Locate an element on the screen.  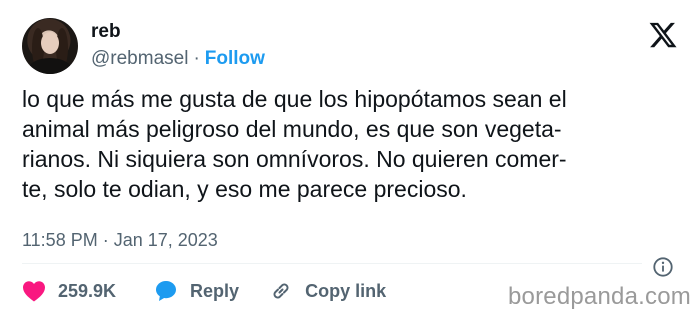
reply-button: Reply is located at coordinates (196, 291).